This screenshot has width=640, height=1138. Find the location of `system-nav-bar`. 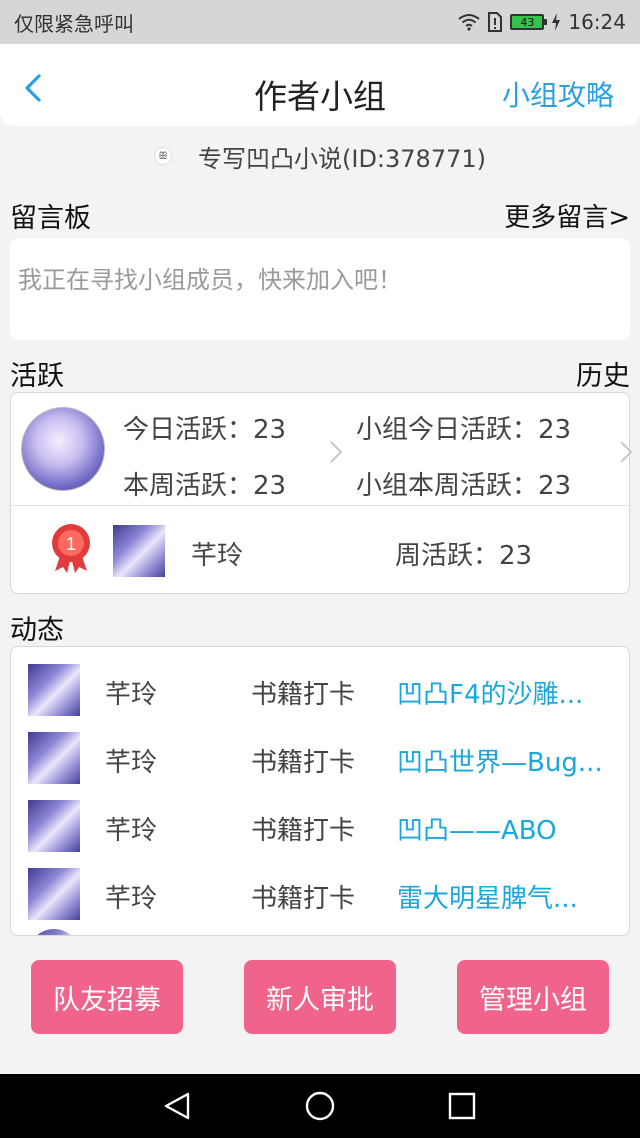

system-nav-bar is located at coordinates (320, 1106).